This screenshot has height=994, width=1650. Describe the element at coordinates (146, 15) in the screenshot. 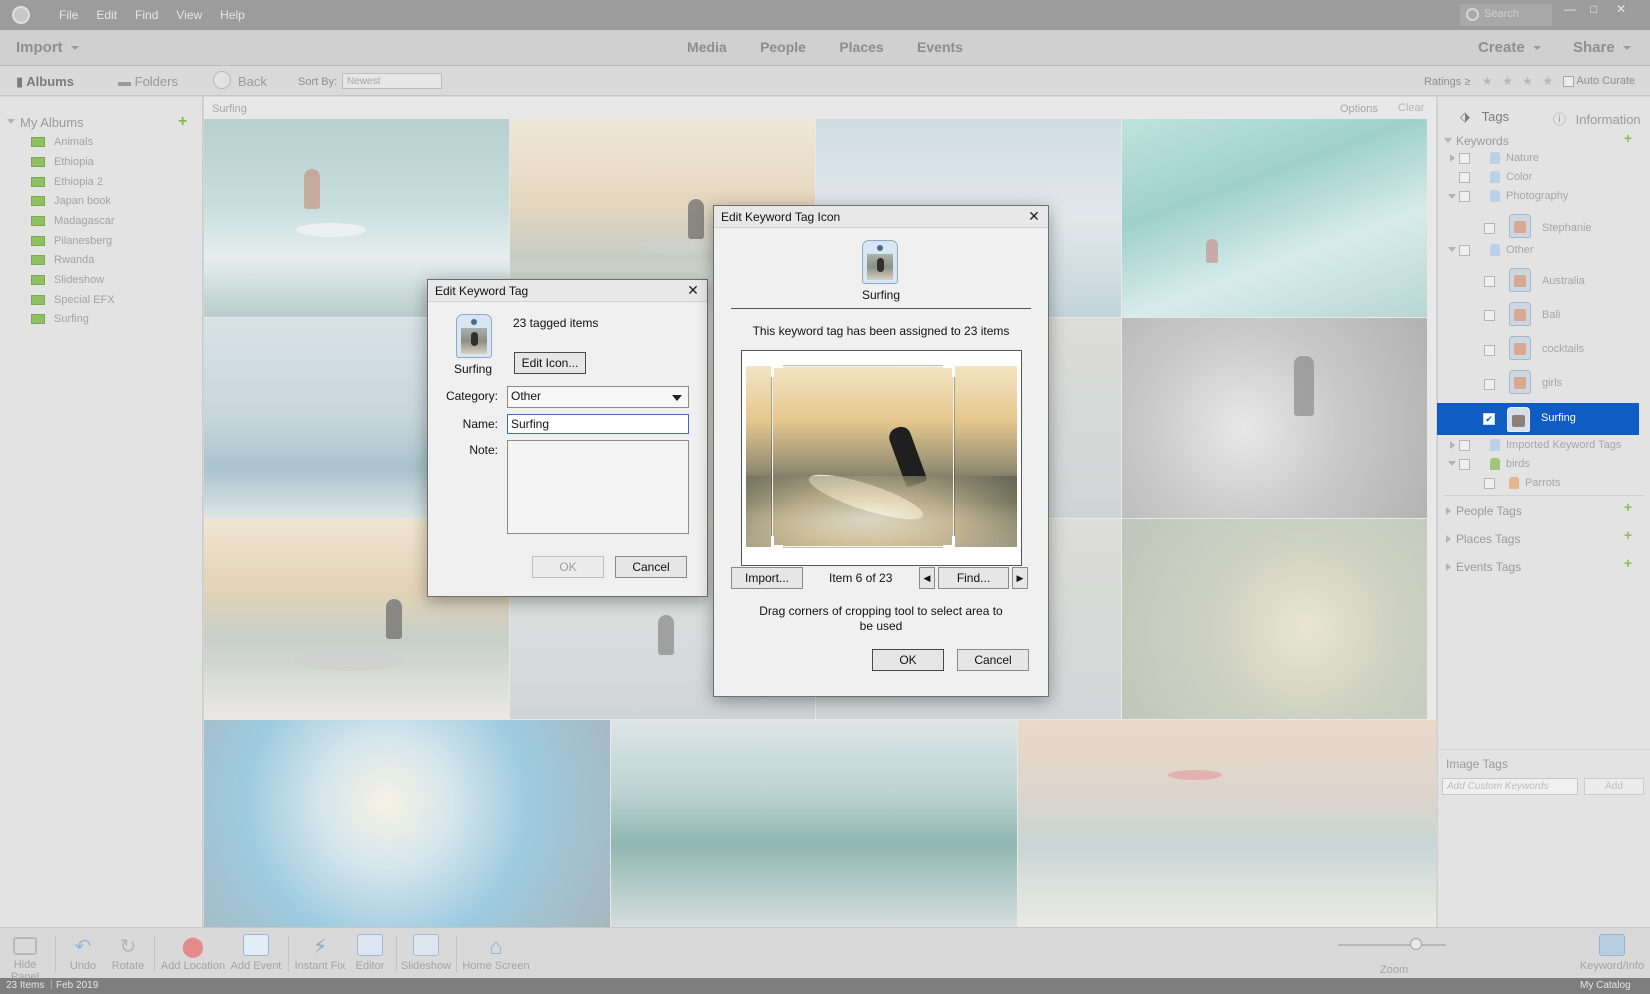

I see `menu-find: Find` at that location.